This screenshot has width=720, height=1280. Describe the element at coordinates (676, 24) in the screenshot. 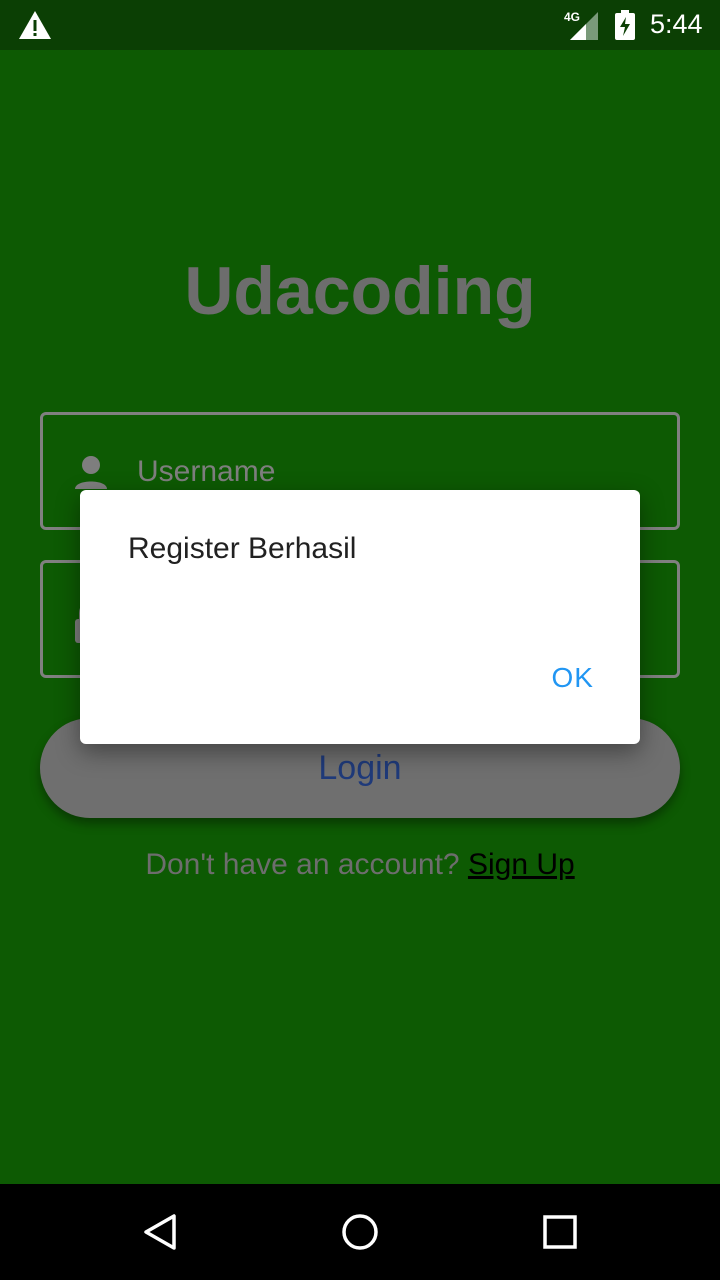

I see `clock: 5:44` at that location.